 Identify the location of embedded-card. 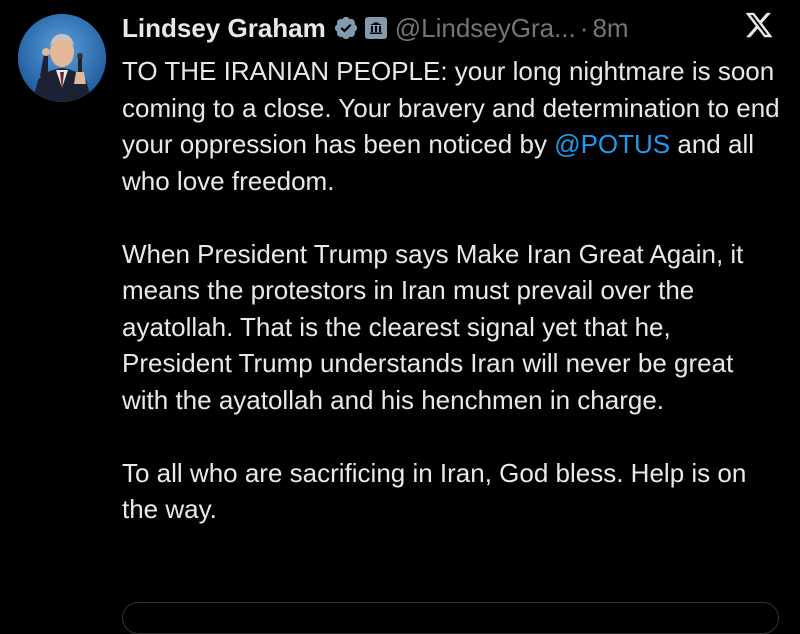
(450, 618).